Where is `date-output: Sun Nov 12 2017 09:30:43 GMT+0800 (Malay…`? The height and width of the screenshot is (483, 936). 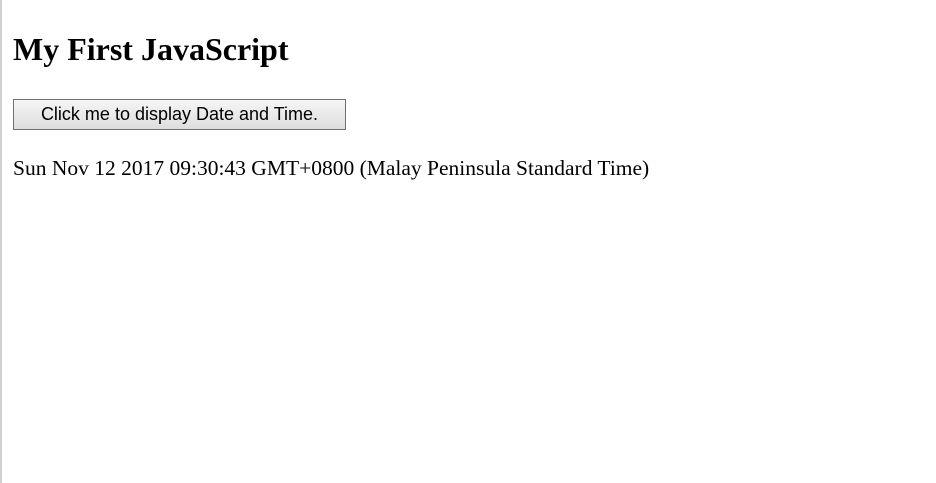
date-output: Sun Nov 12 2017 09:30:43 GMT+0800 (Malay… is located at coordinates (331, 168).